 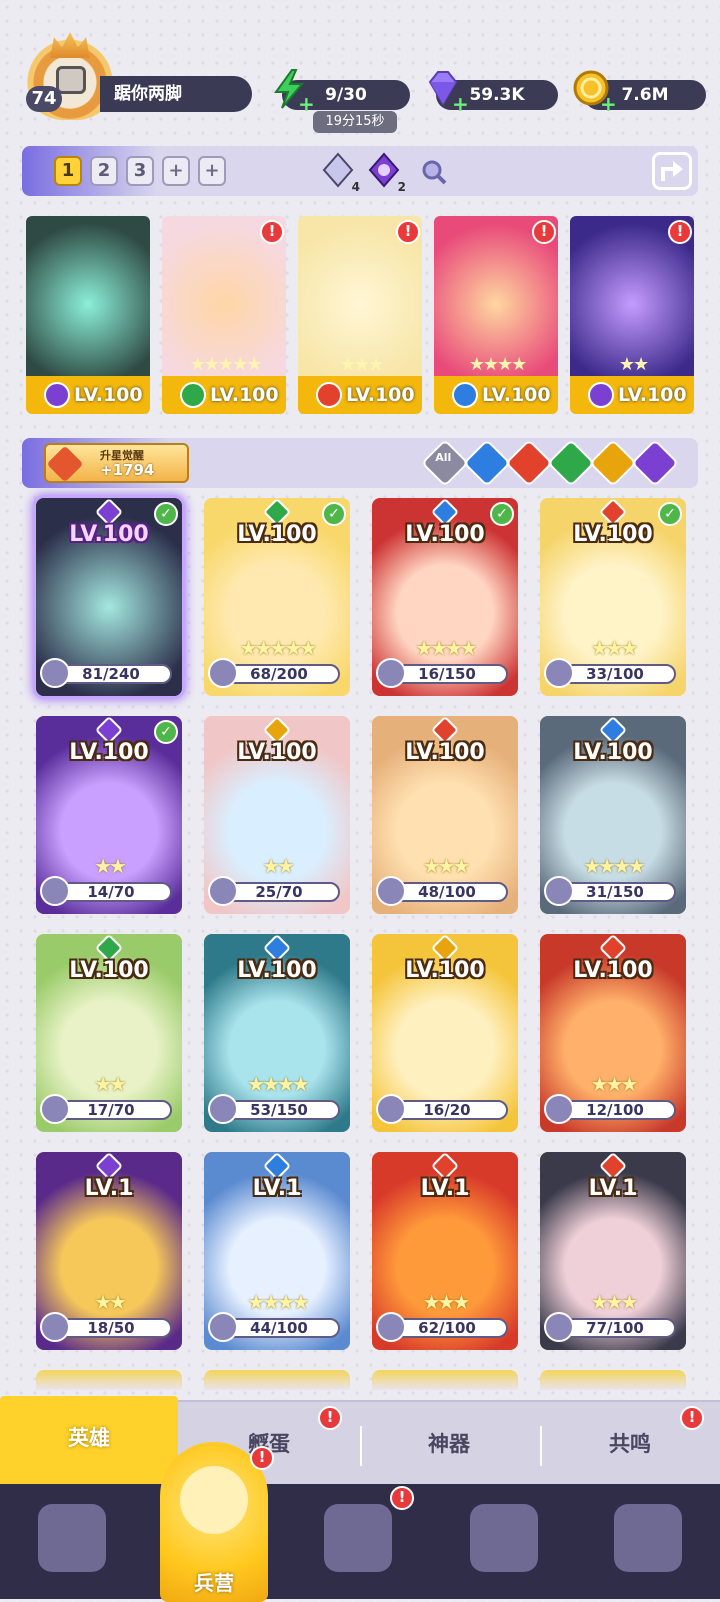 I want to click on team-tab-2: 2, so click(x=104, y=171).